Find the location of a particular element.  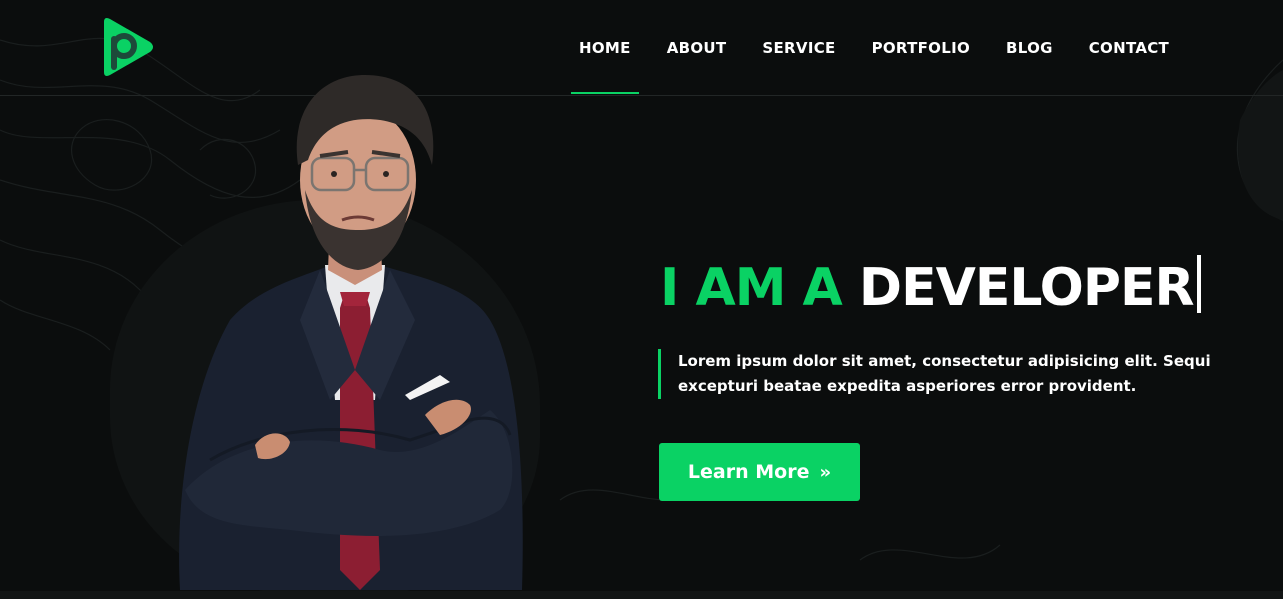

learn-more-button: Learn More » is located at coordinates (759, 472).